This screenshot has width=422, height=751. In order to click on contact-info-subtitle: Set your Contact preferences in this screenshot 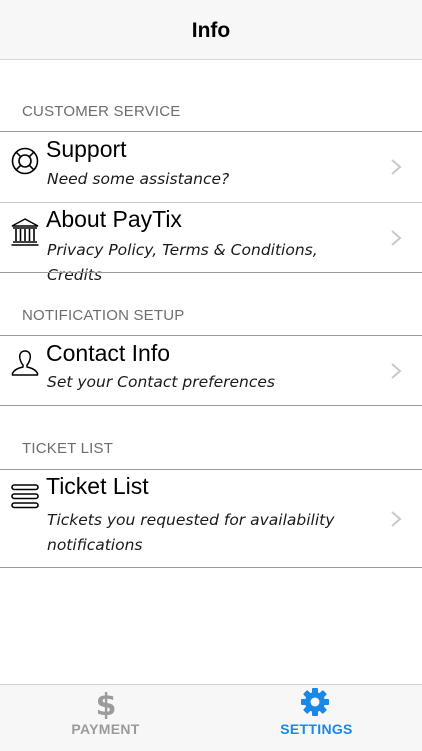, I will do `click(161, 382)`.